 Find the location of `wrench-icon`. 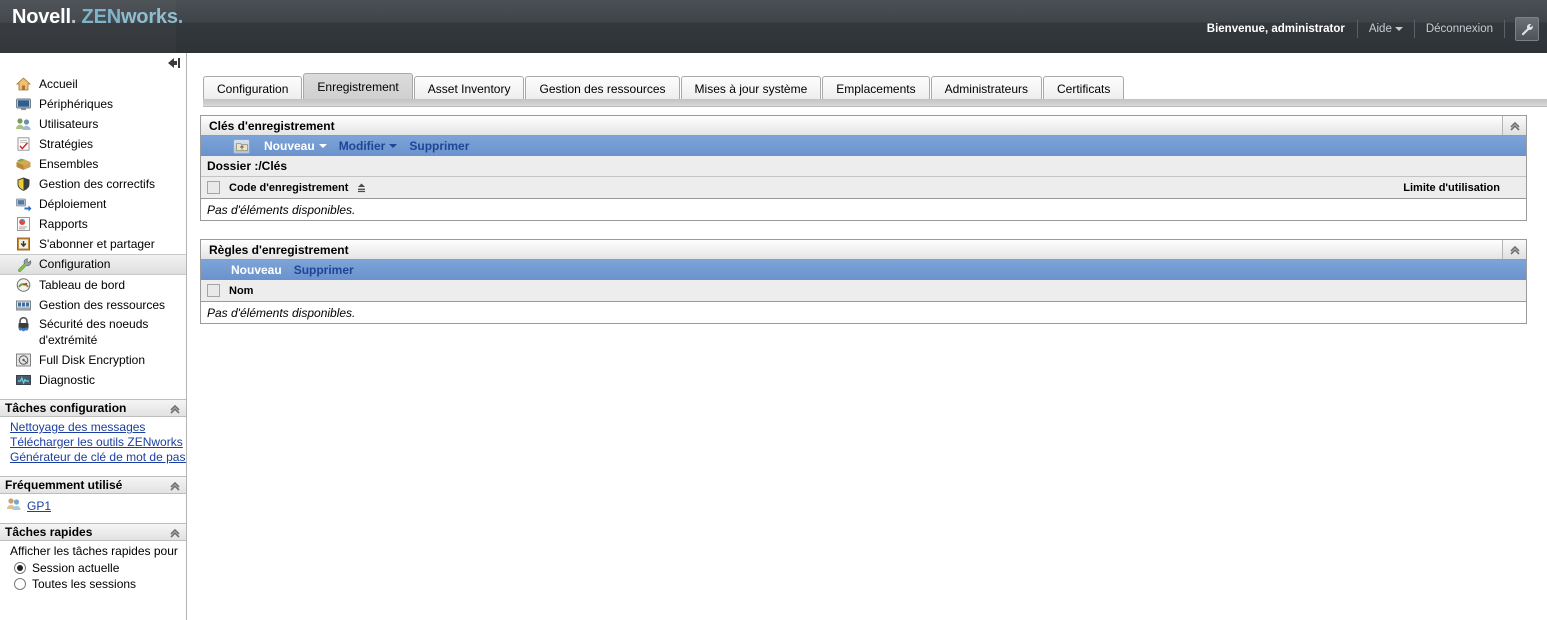

wrench-icon is located at coordinates (1527, 29).